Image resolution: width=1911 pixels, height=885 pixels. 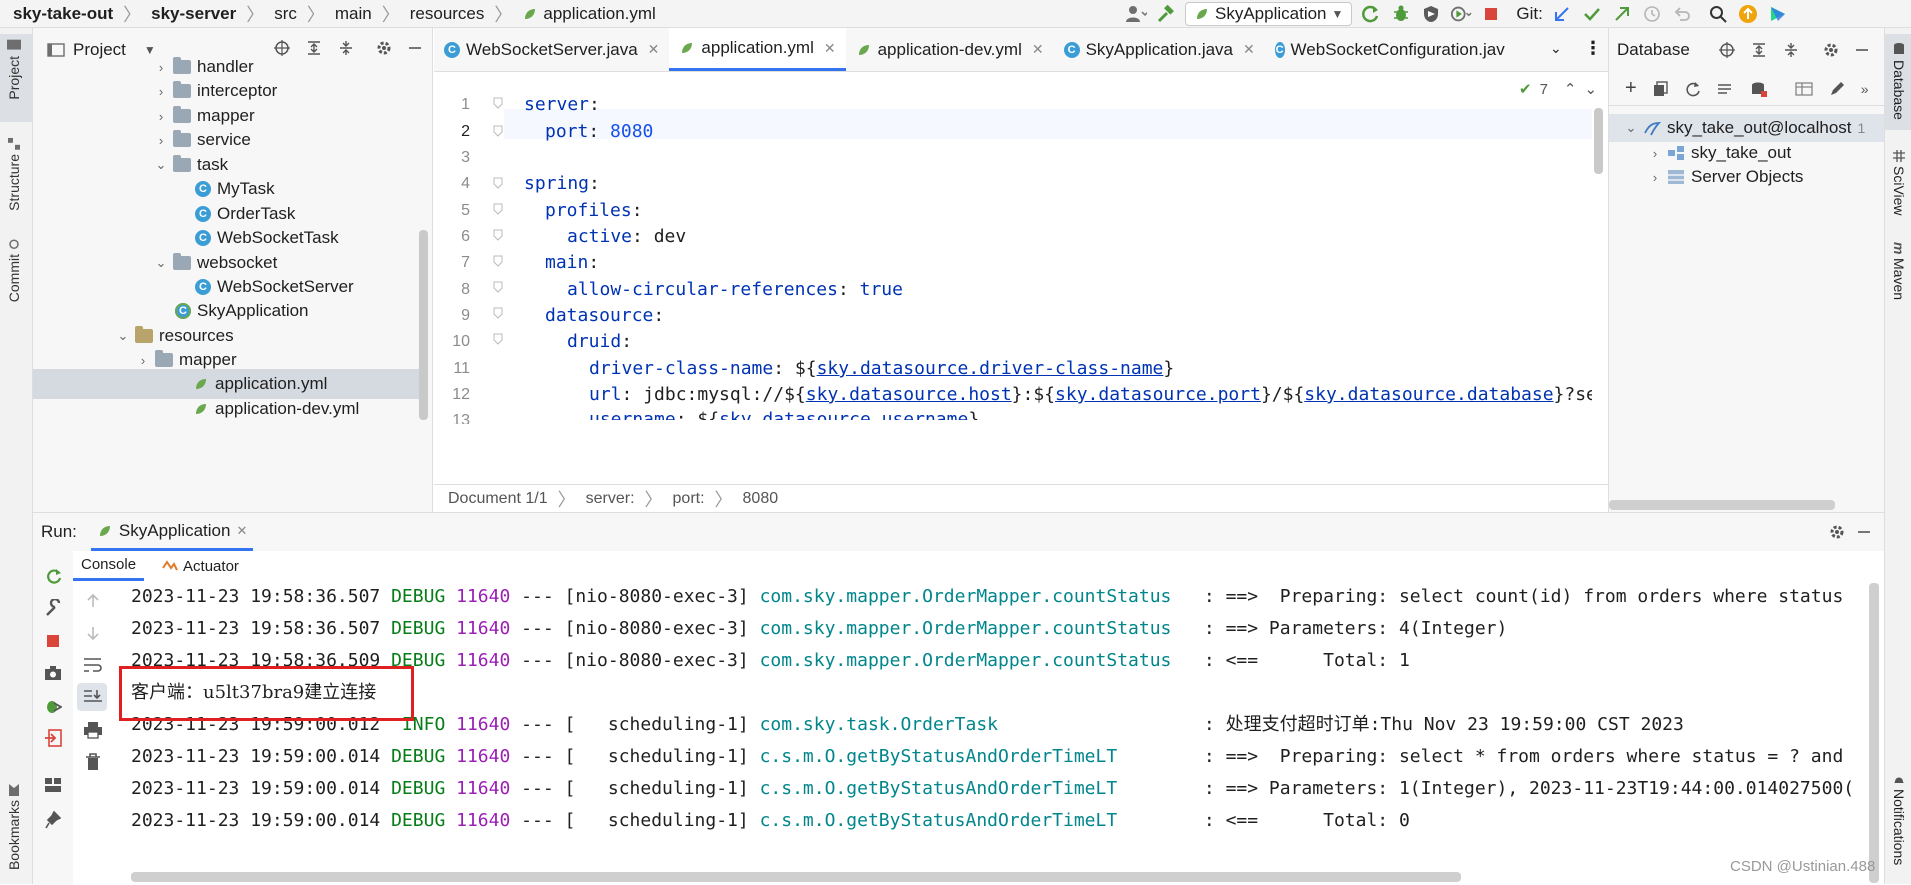 What do you see at coordinates (1558, 89) in the screenshot?
I see `inspection-widget: ✔ 7 ⌃ ⌄` at bounding box center [1558, 89].